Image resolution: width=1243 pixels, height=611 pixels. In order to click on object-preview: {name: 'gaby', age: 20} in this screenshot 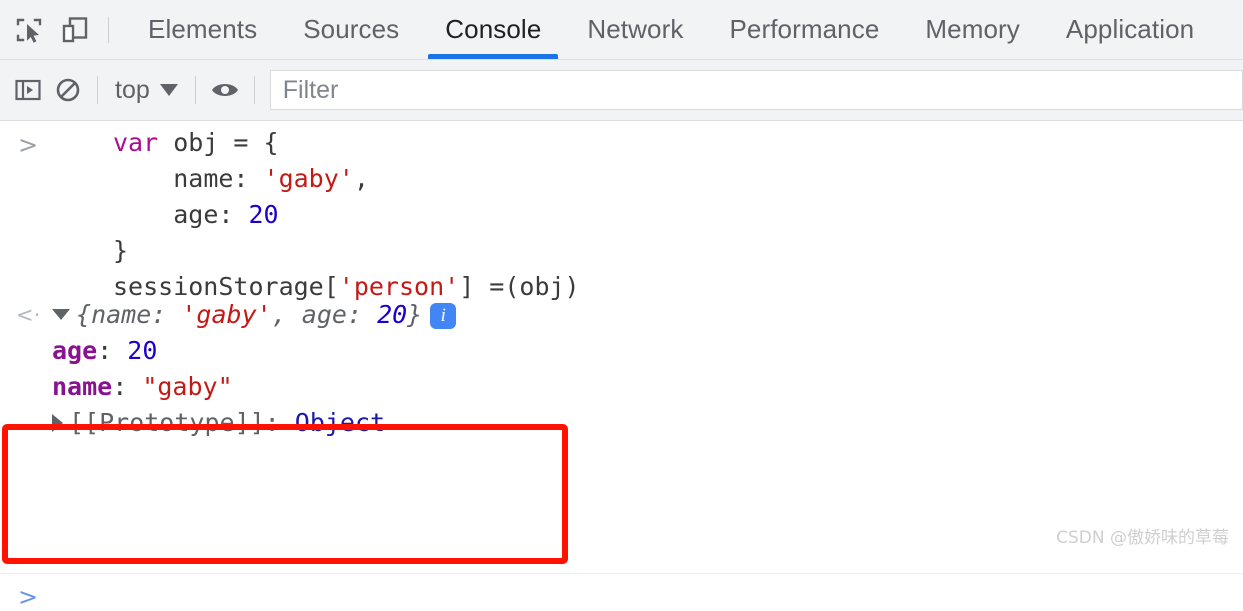, I will do `click(249, 314)`.